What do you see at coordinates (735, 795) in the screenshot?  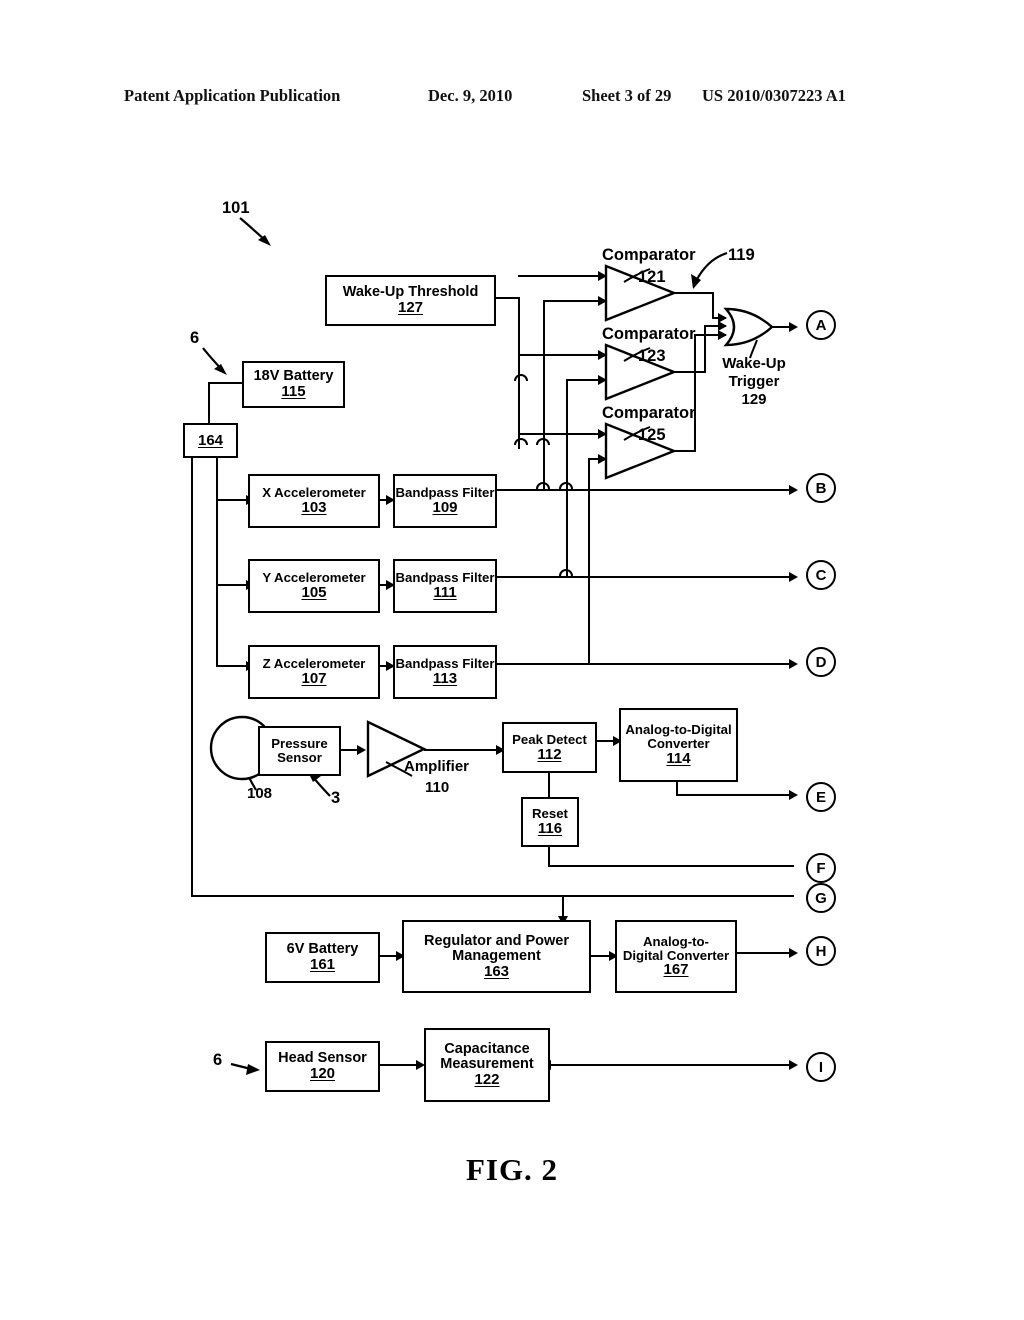 I see `wire-adc114-to-E` at bounding box center [735, 795].